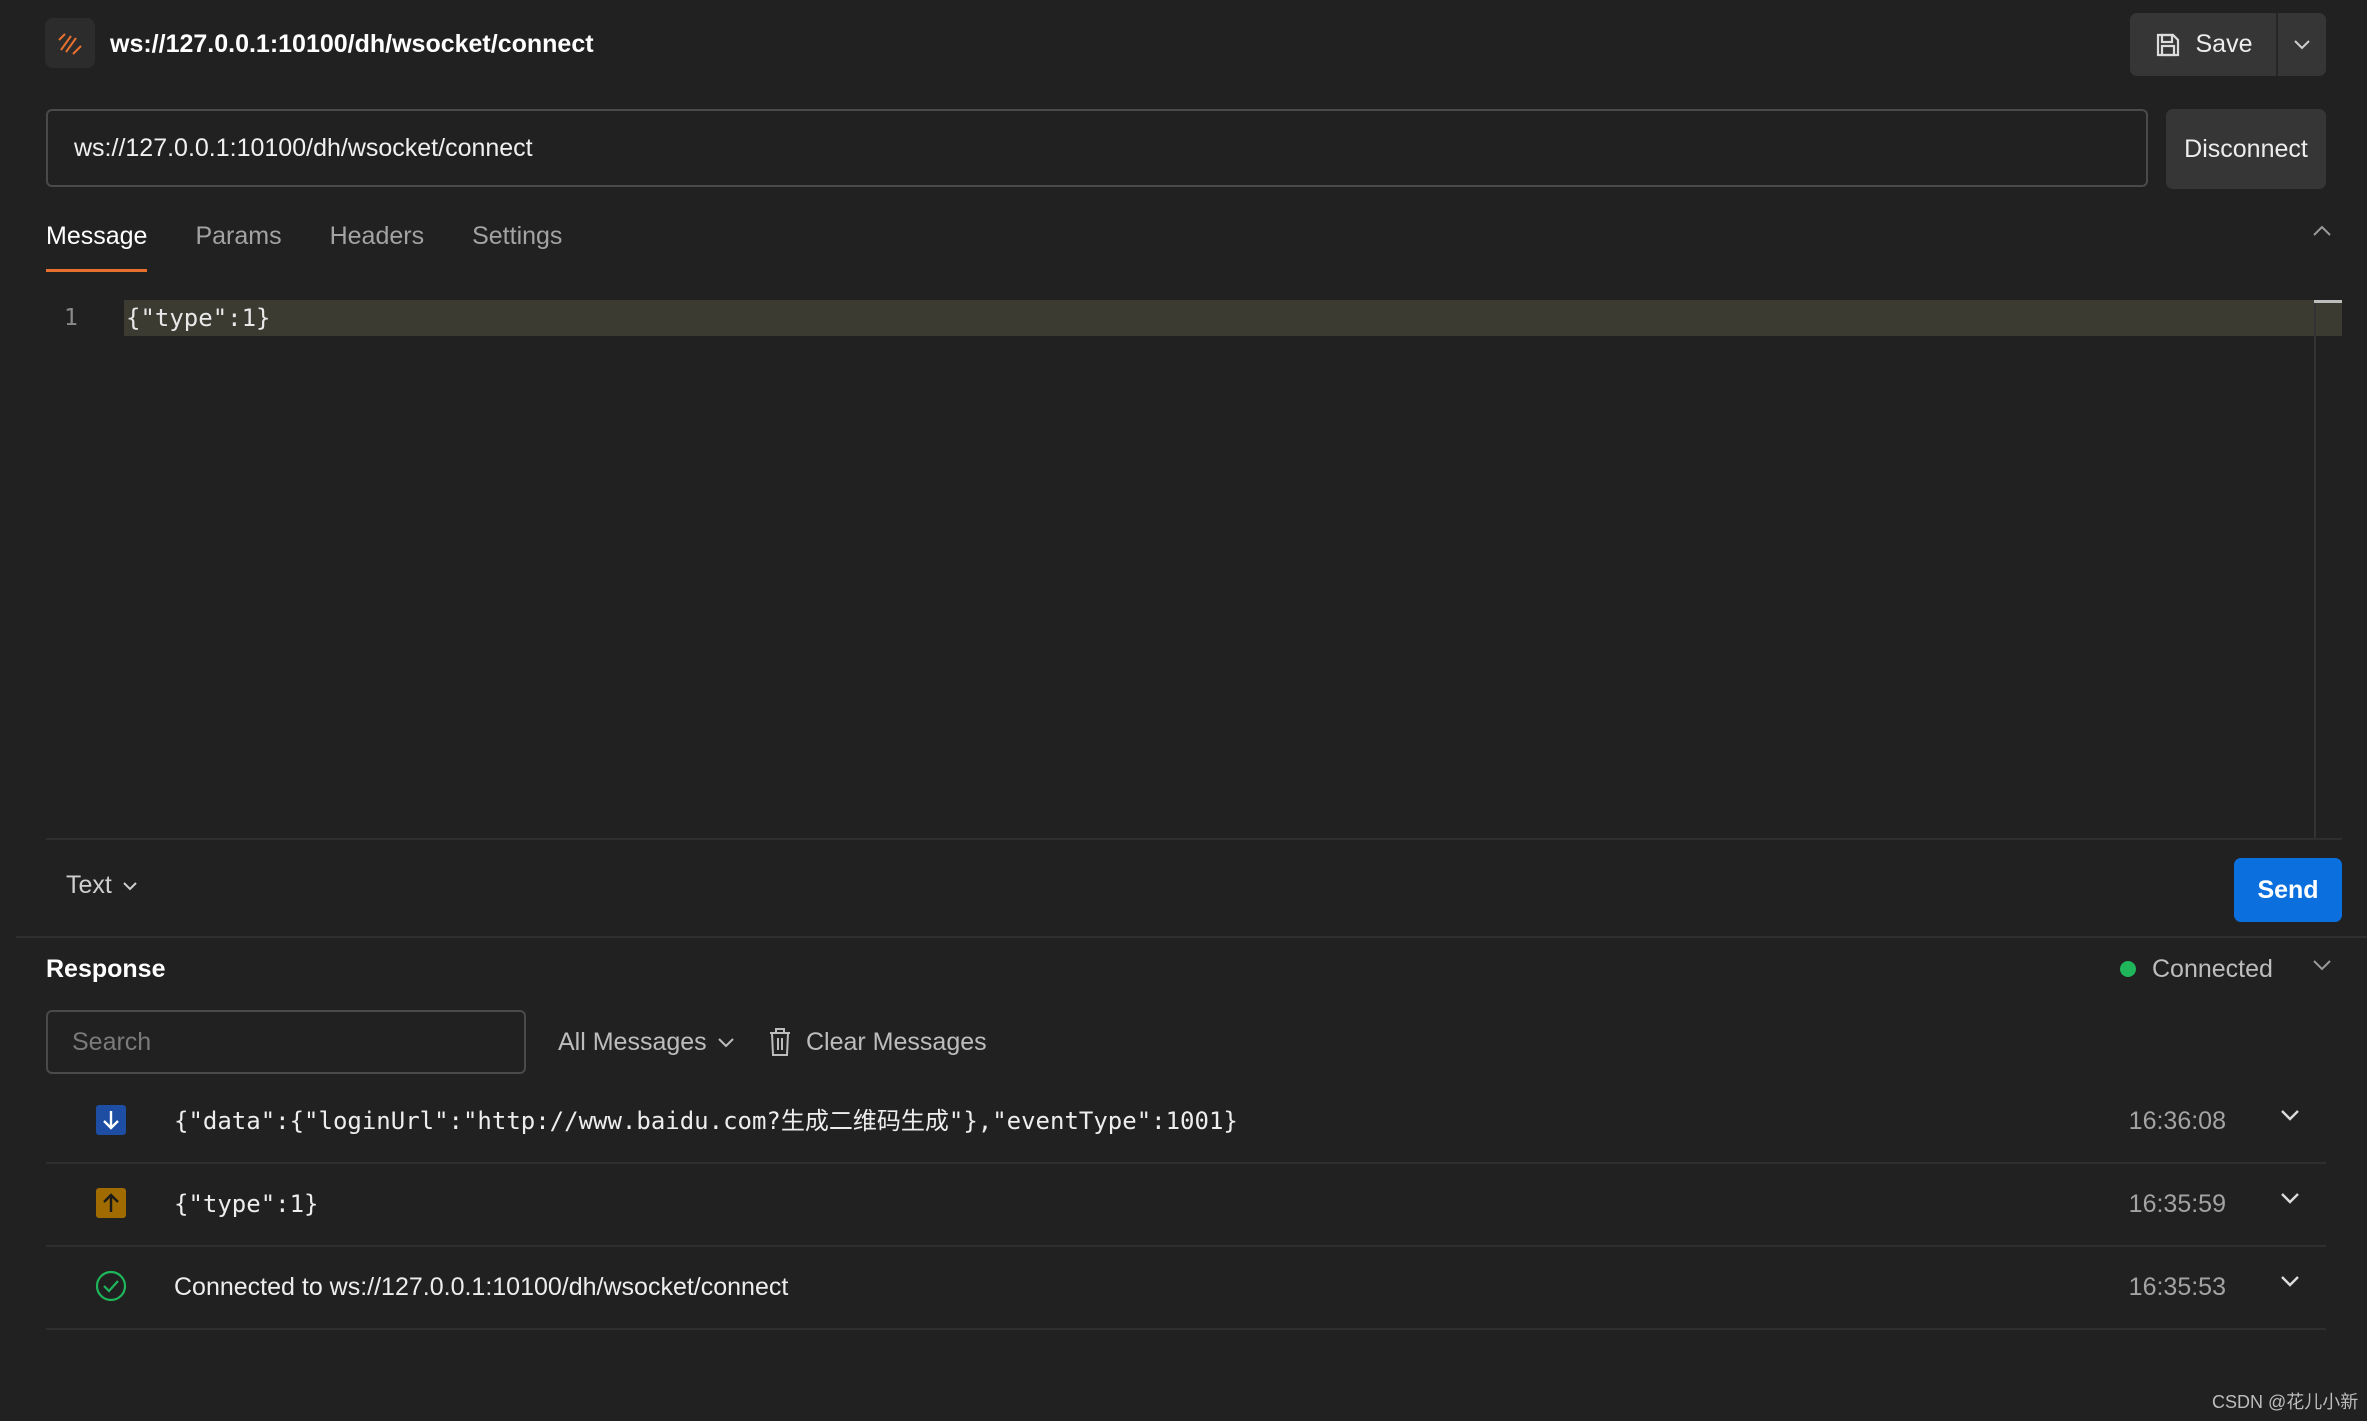 This screenshot has height=1421, width=2367. What do you see at coordinates (377, 244) in the screenshot?
I see `tab-headers: Headers` at bounding box center [377, 244].